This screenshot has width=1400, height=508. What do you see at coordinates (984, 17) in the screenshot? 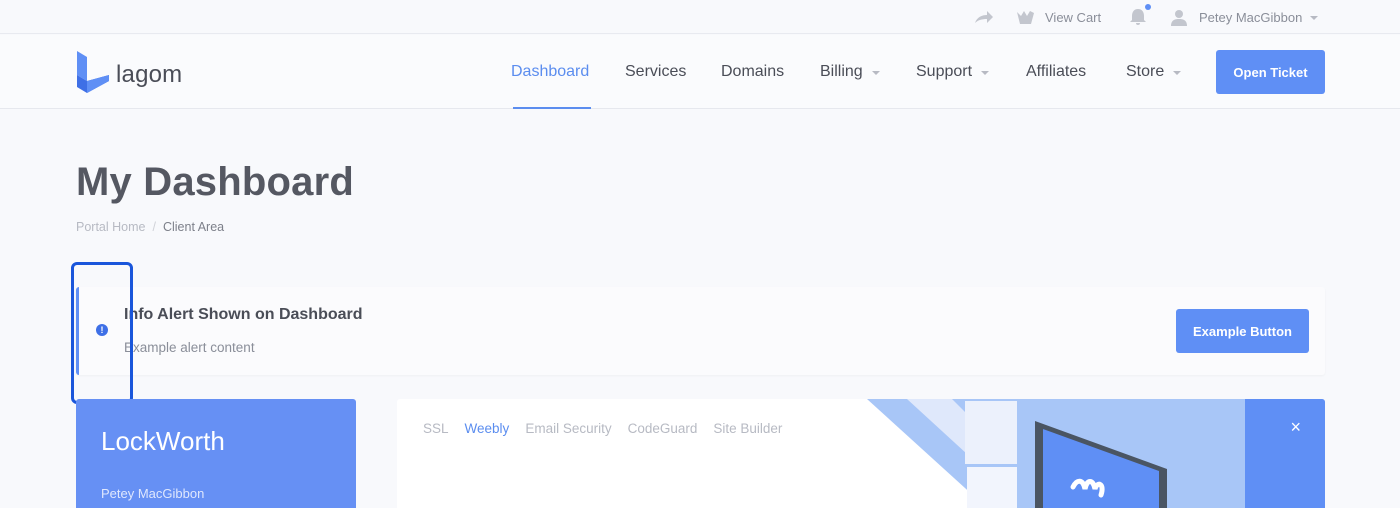
I see `share-arrow-icon` at bounding box center [984, 17].